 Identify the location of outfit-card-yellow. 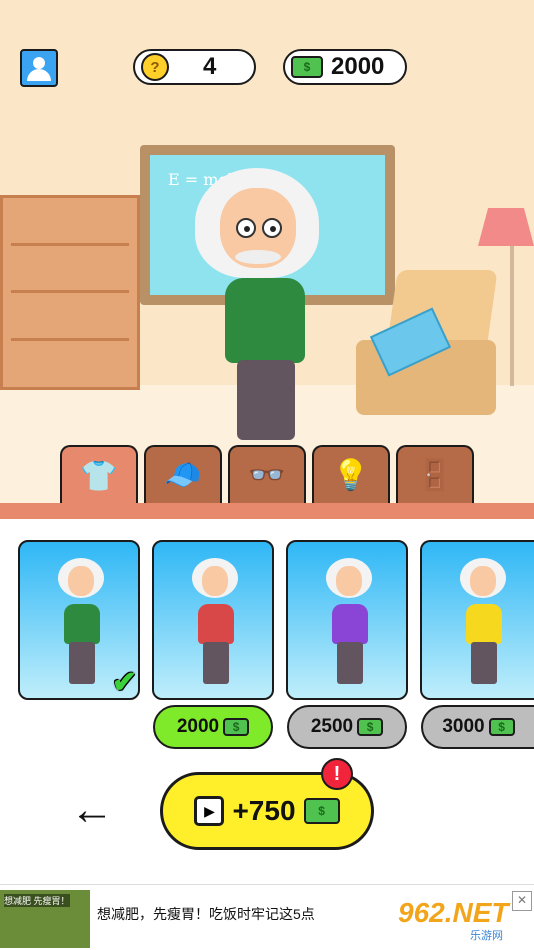
(477, 620).